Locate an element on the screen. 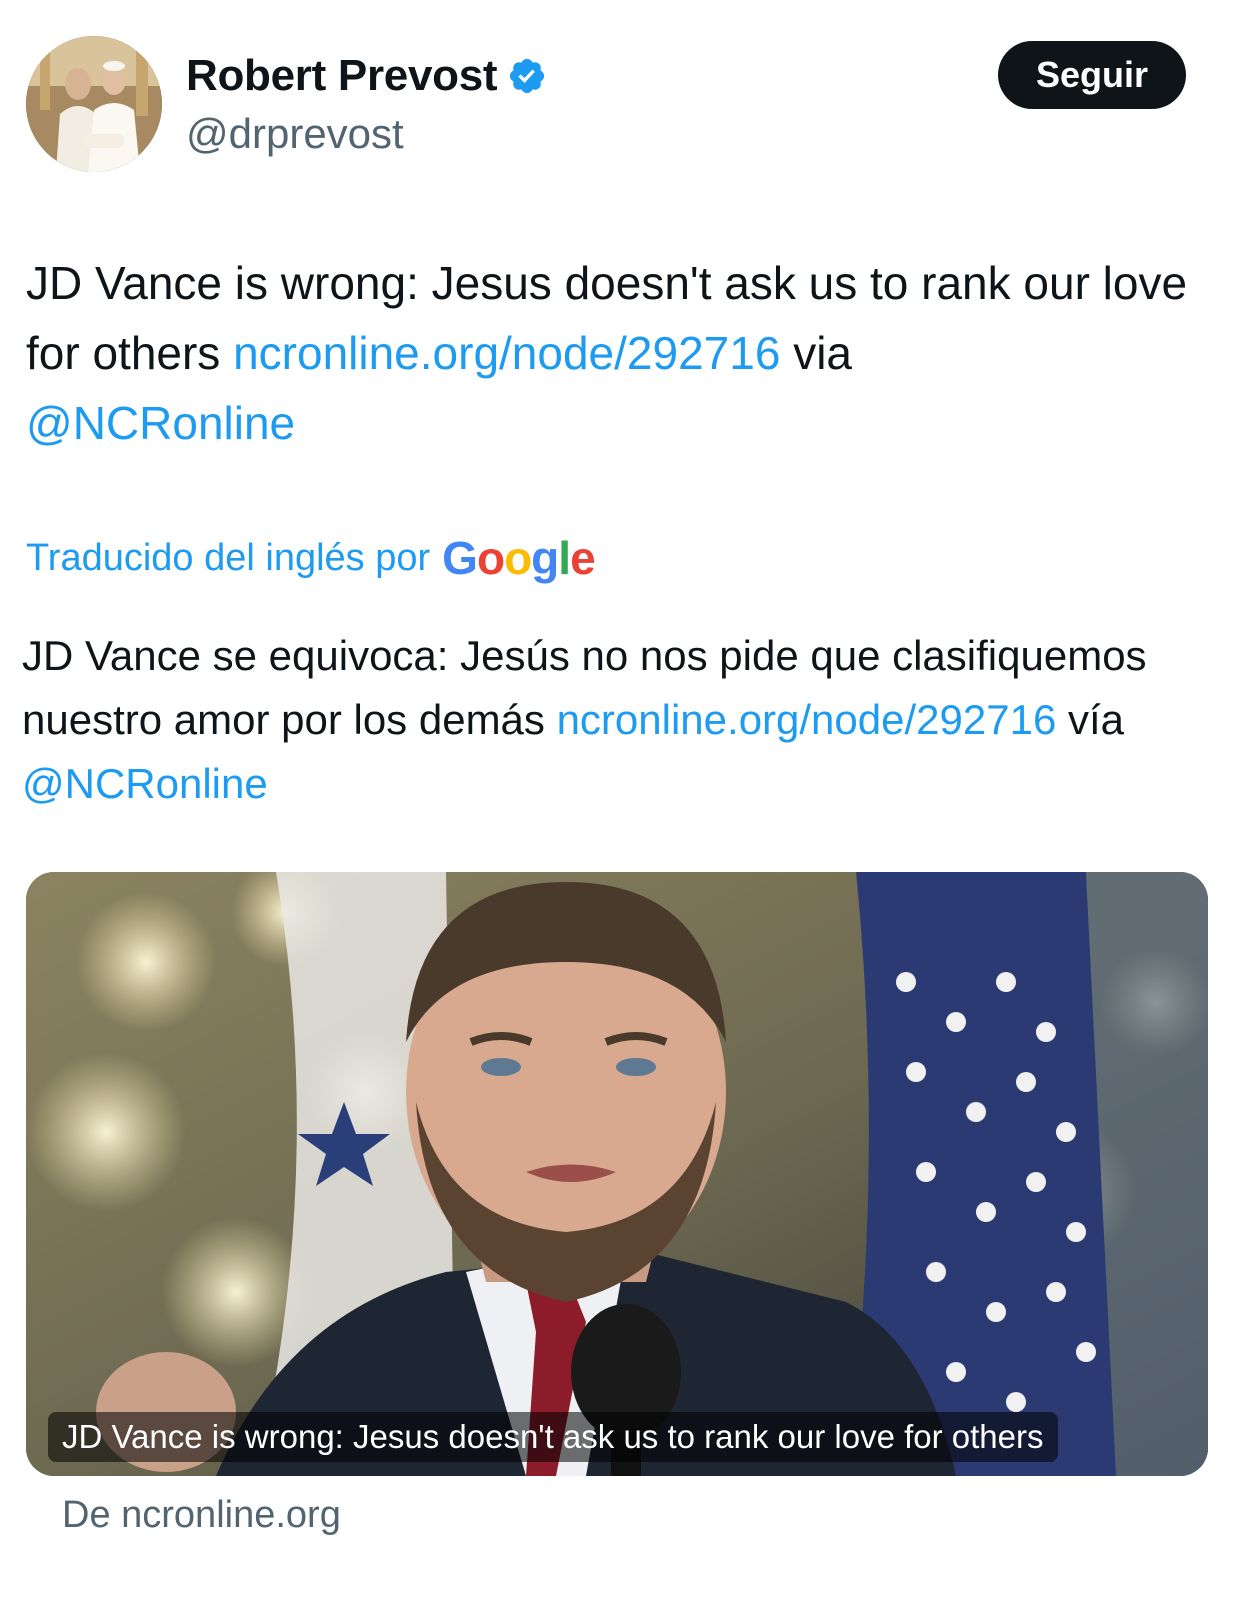 The width and height of the screenshot is (1260, 1600). avatar-image is located at coordinates (94, 104).